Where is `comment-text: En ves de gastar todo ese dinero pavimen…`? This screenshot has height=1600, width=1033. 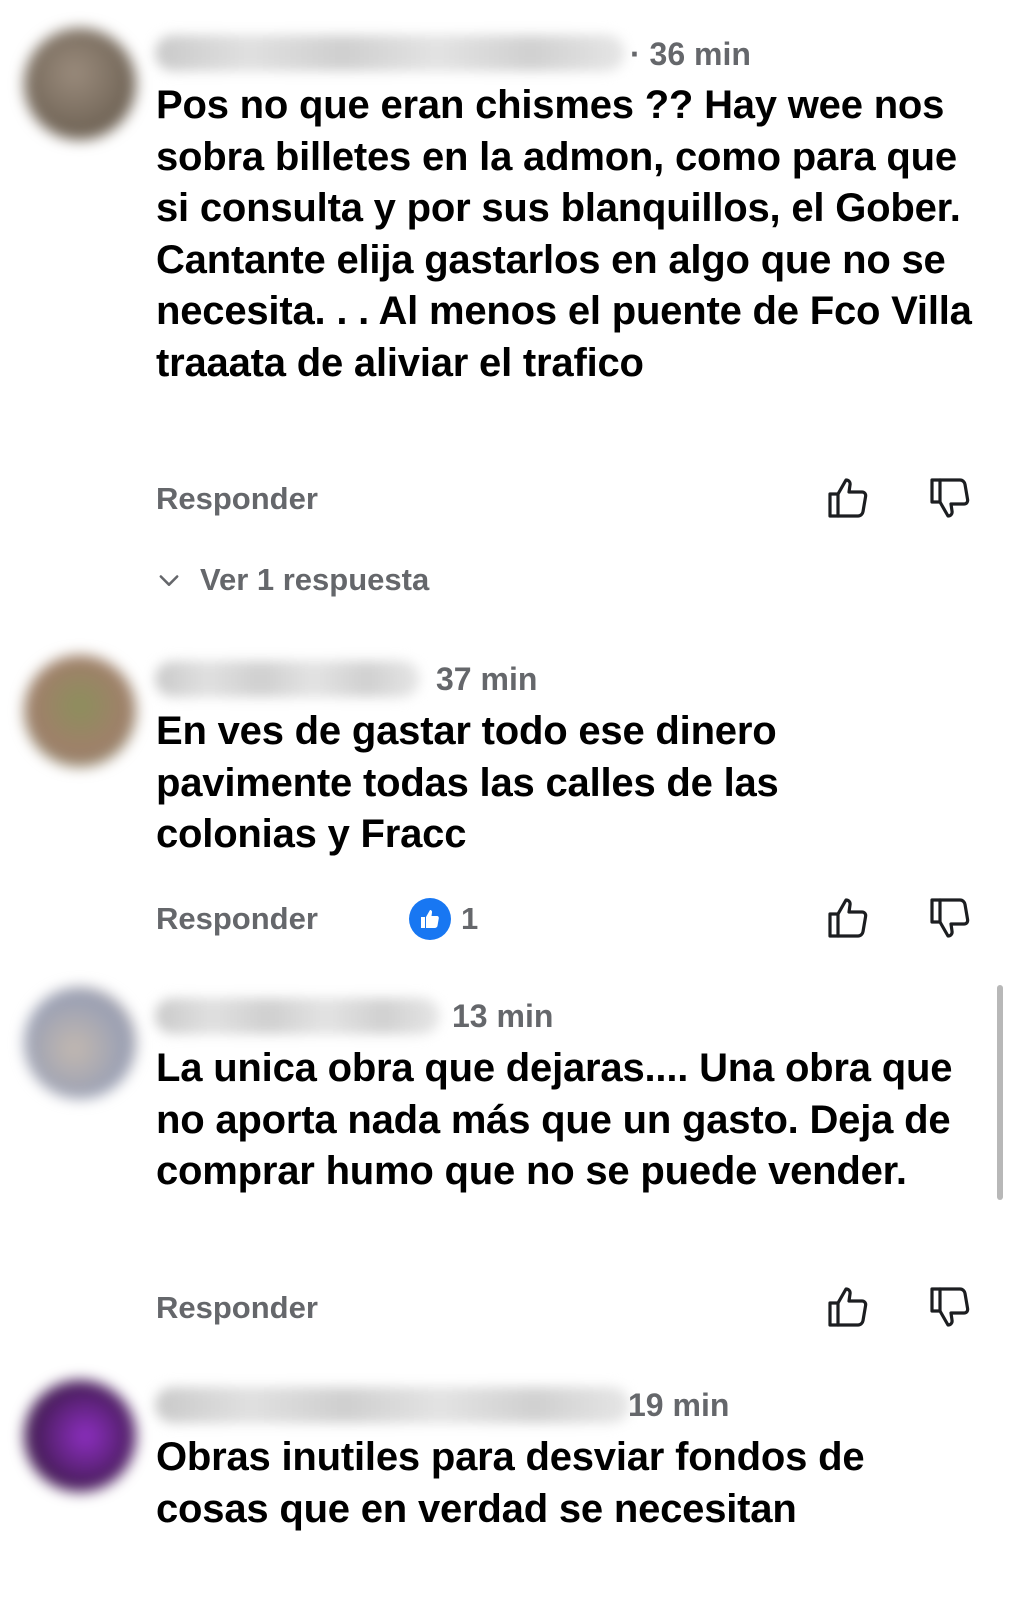
comment-text: En ves de gastar todo ese dinero pavimen… is located at coordinates (467, 782).